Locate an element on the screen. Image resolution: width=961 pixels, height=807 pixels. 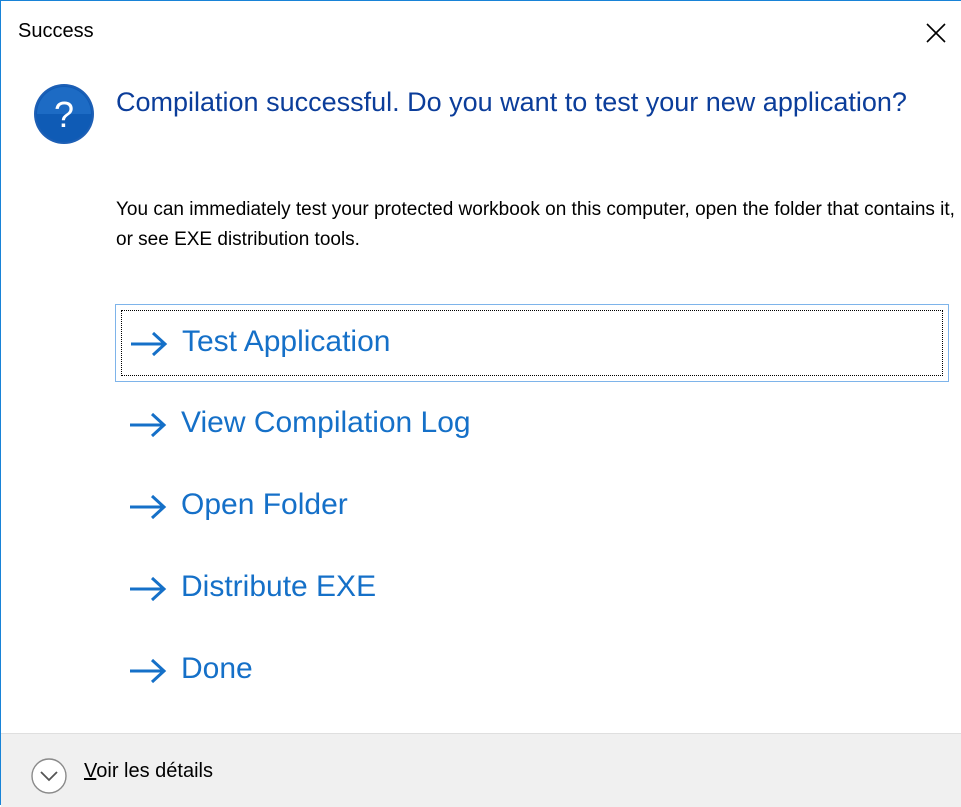
open-folder-link: Open Folder is located at coordinates (532, 507).